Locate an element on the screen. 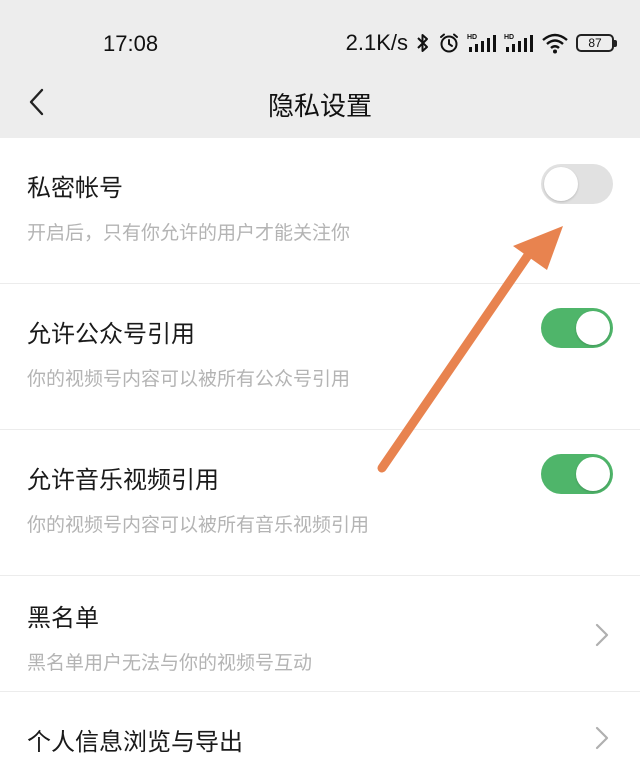 The height and width of the screenshot is (775, 640). status-bar: 17:08 2.1K/s HD HD 87 is located at coordinates (320, 38).